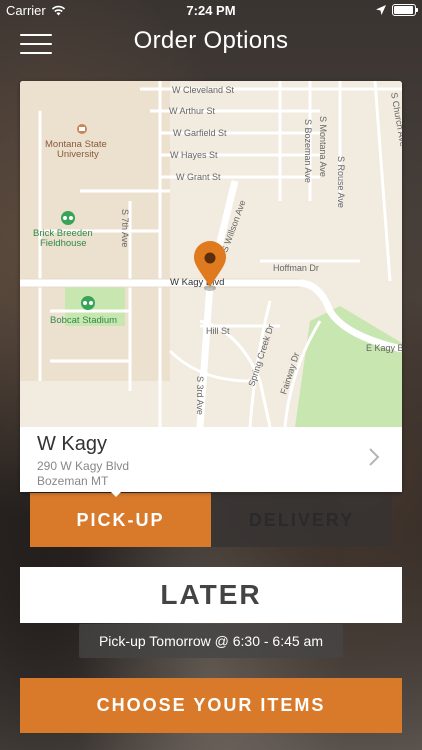  What do you see at coordinates (211, 595) in the screenshot?
I see `later-button: LATER` at bounding box center [211, 595].